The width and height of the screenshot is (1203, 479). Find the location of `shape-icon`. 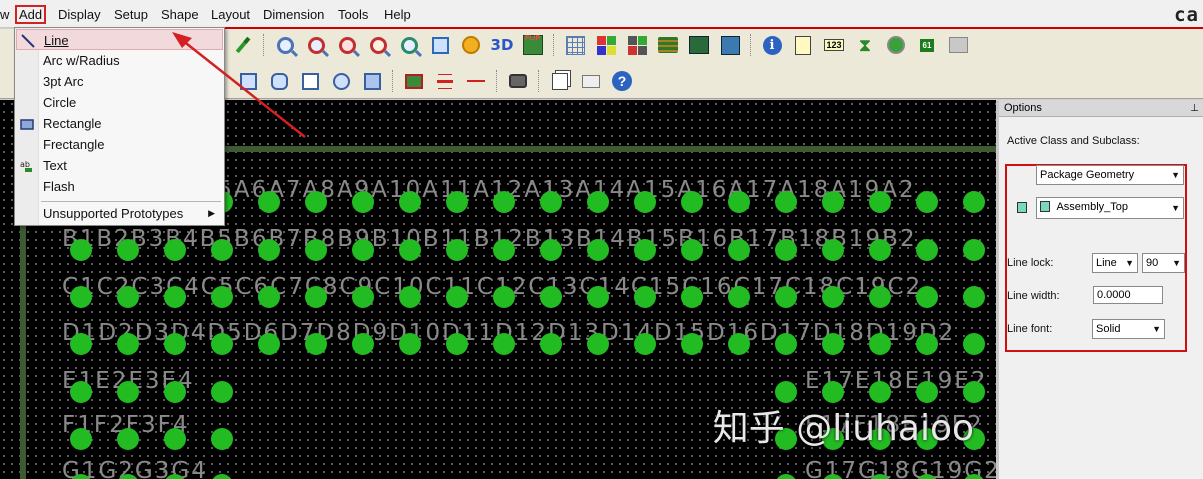

shape-icon is located at coordinates (730, 45).